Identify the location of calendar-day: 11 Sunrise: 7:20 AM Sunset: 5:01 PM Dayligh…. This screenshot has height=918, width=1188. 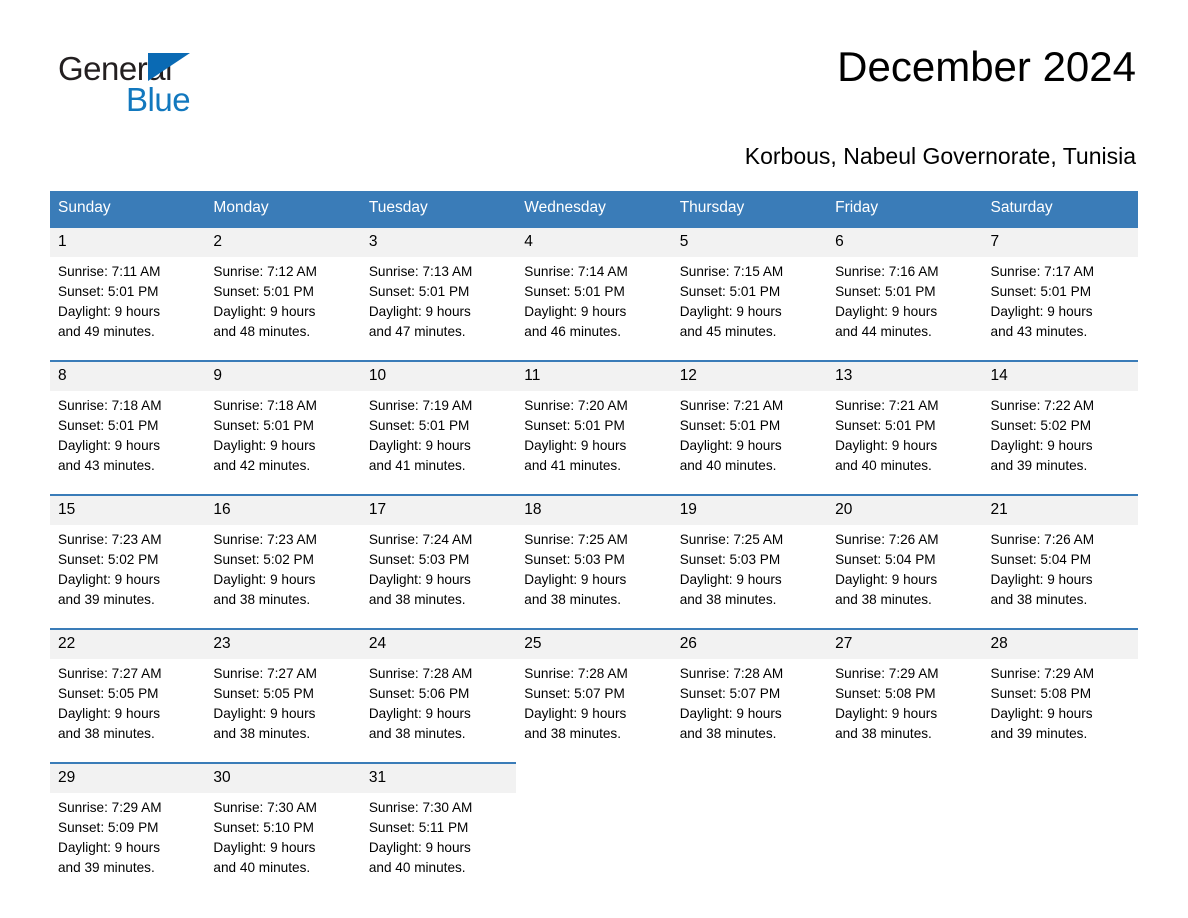
(594, 427).